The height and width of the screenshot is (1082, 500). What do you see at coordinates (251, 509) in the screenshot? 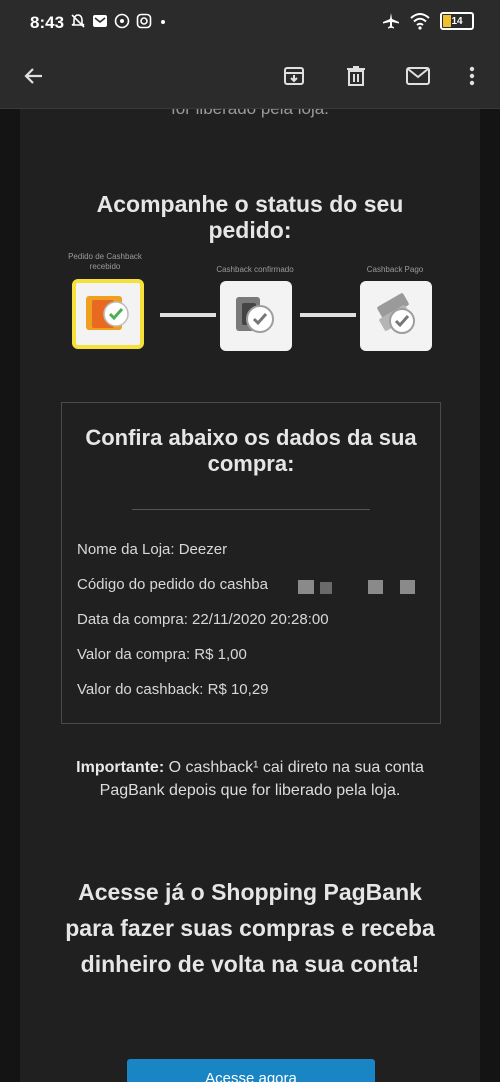
I see `details-divider` at bounding box center [251, 509].